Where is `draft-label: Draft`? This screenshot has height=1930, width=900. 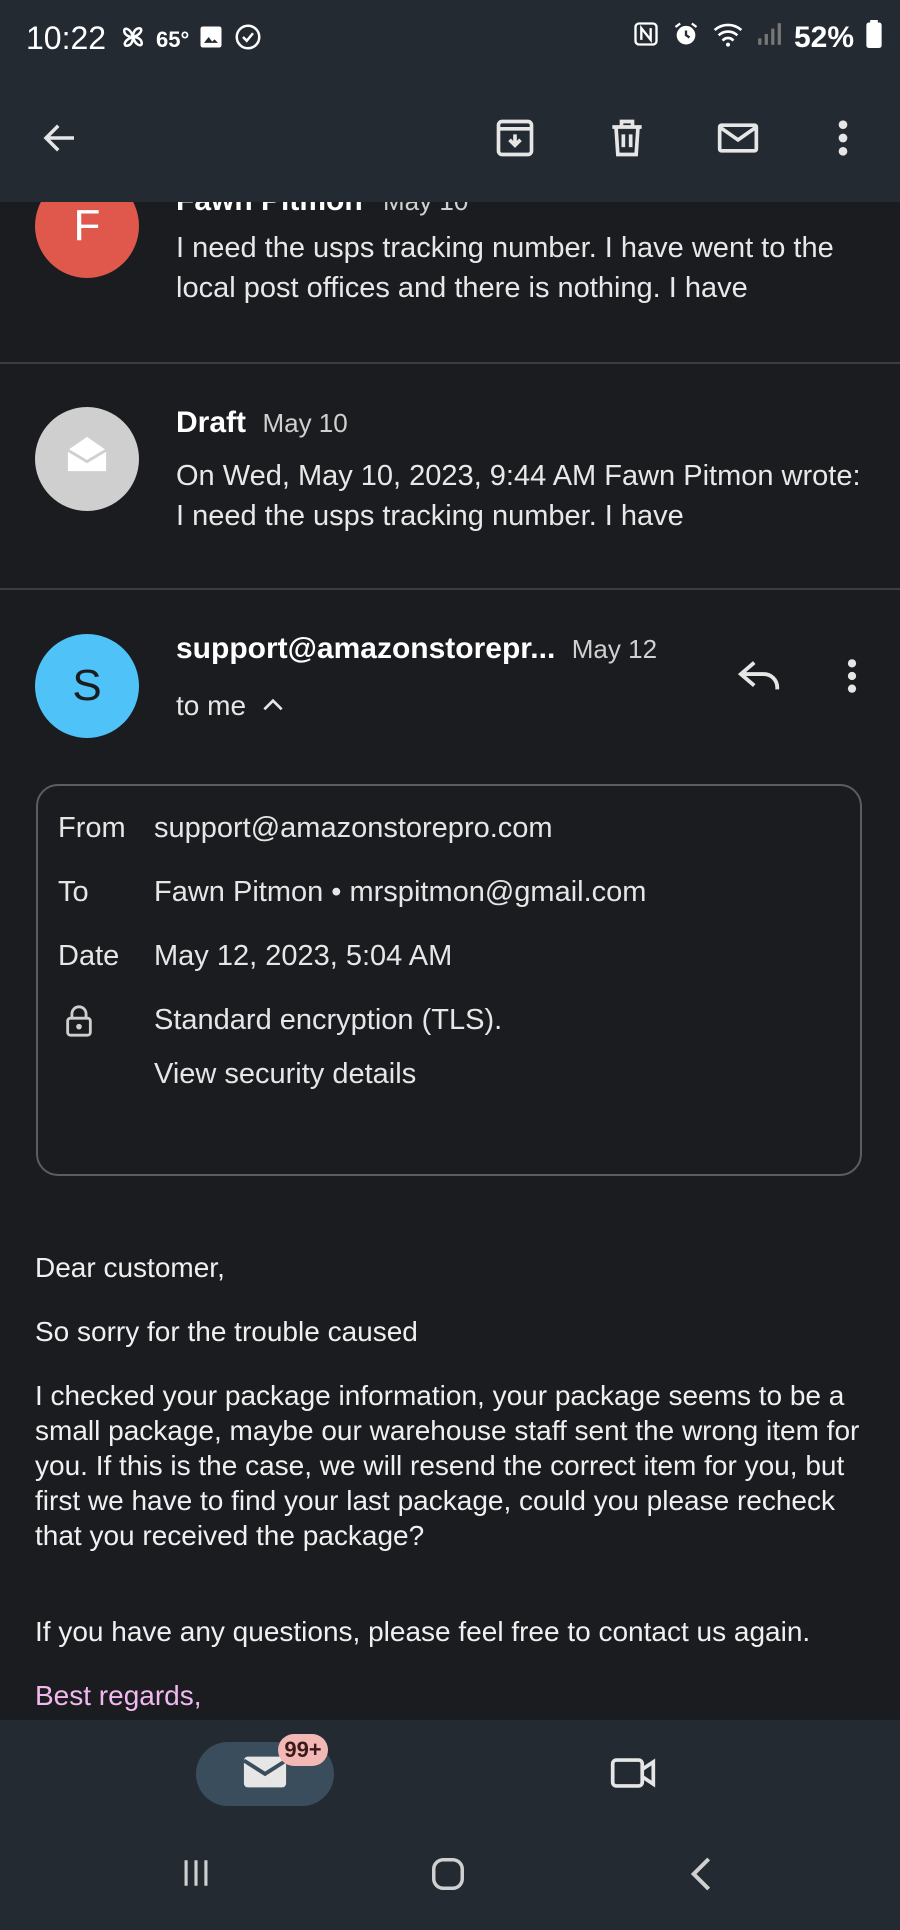
draft-label: Draft is located at coordinates (211, 422).